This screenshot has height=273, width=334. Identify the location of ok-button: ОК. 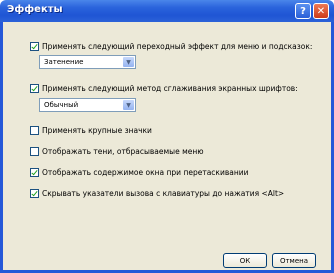
(245, 260).